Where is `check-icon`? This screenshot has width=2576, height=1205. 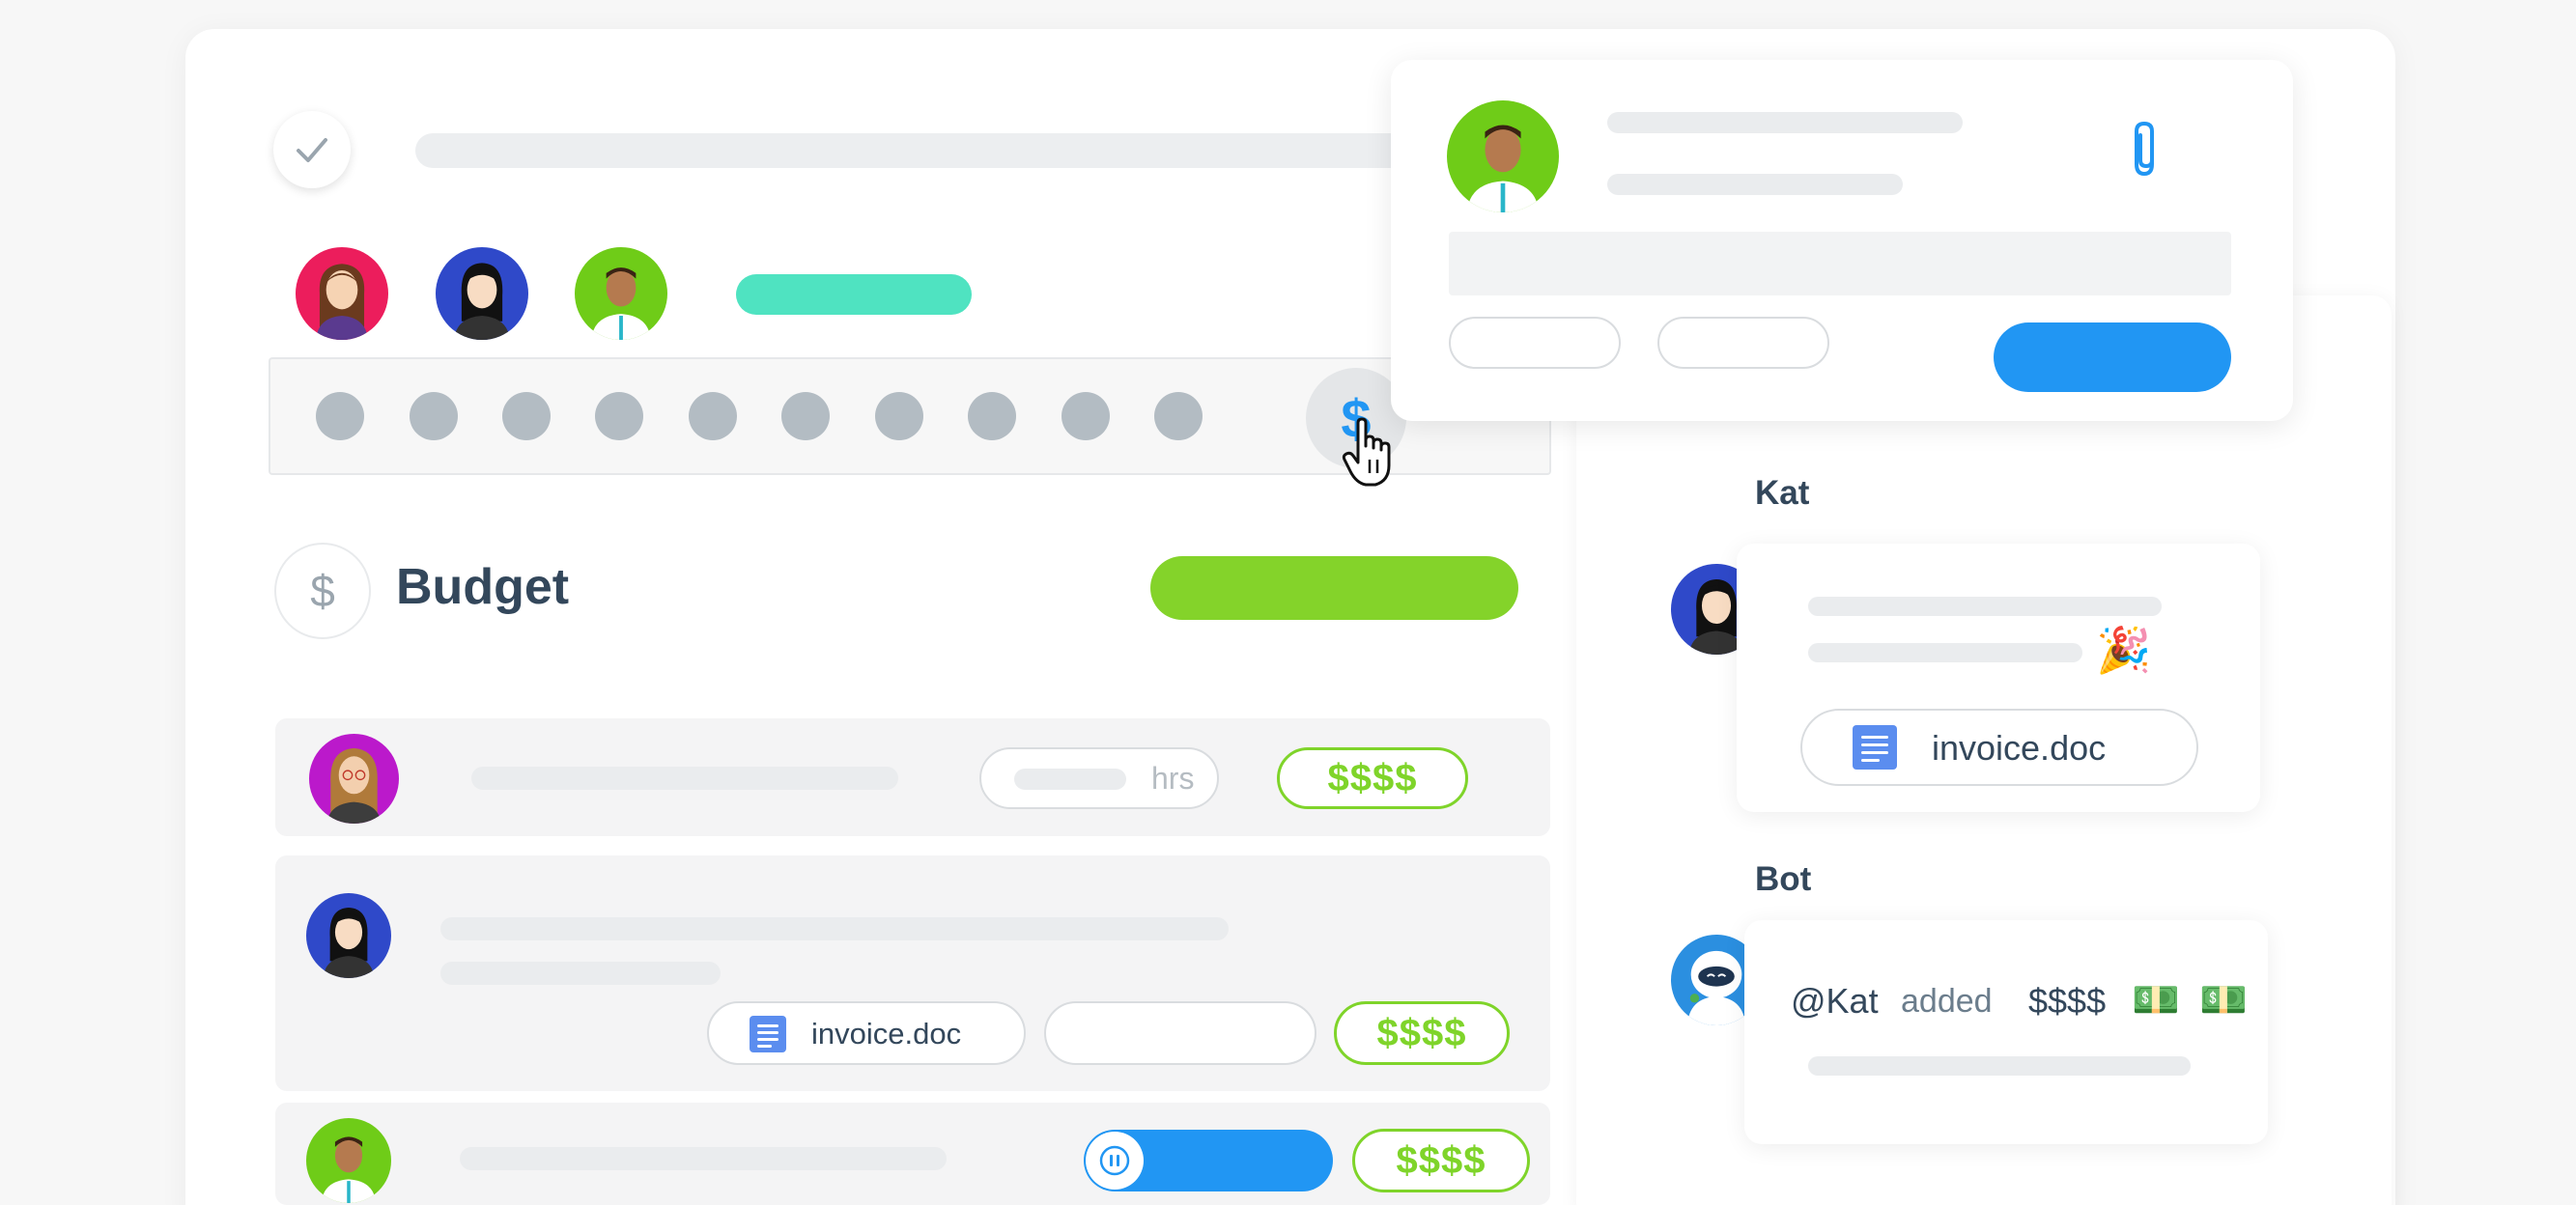 check-icon is located at coordinates (312, 150).